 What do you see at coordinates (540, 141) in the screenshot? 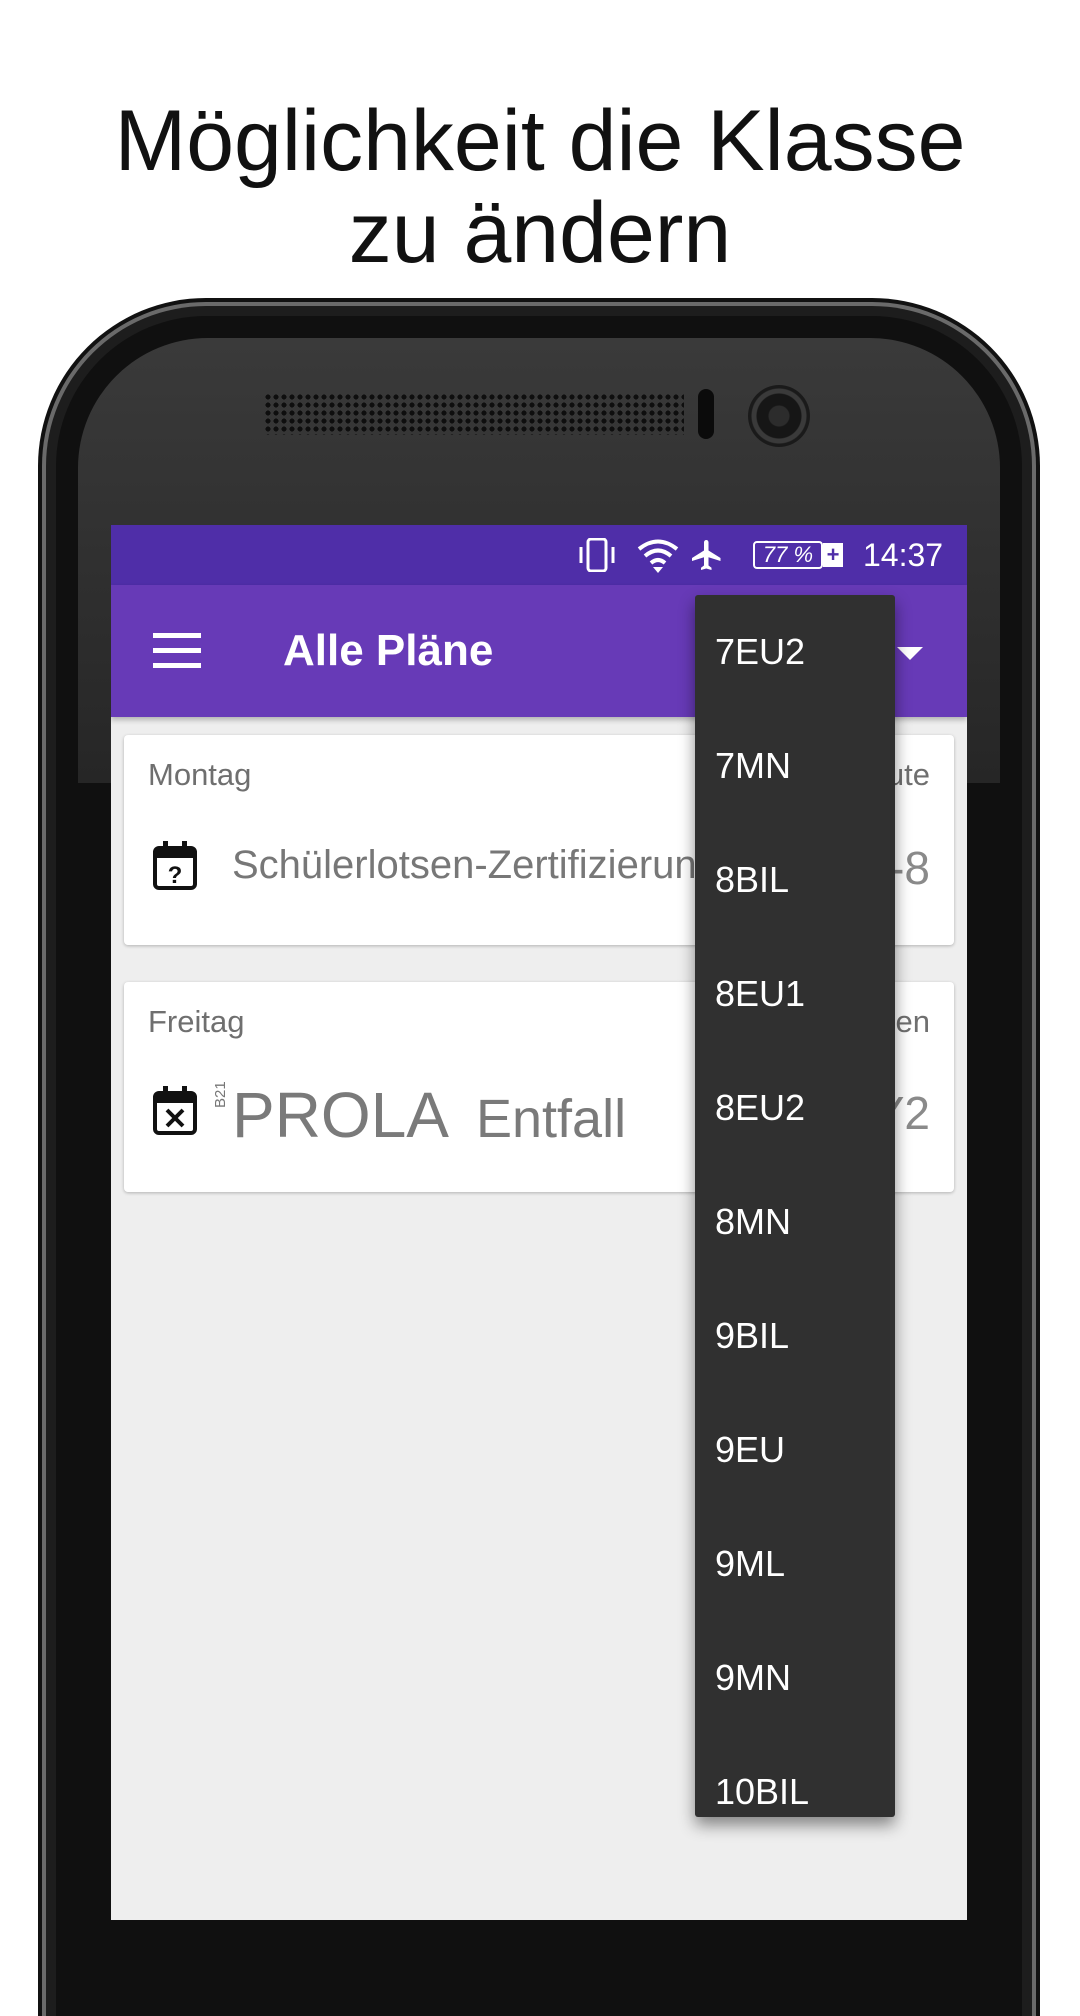
I see `caption-line-1: Möglichkeit die Klasse` at bounding box center [540, 141].